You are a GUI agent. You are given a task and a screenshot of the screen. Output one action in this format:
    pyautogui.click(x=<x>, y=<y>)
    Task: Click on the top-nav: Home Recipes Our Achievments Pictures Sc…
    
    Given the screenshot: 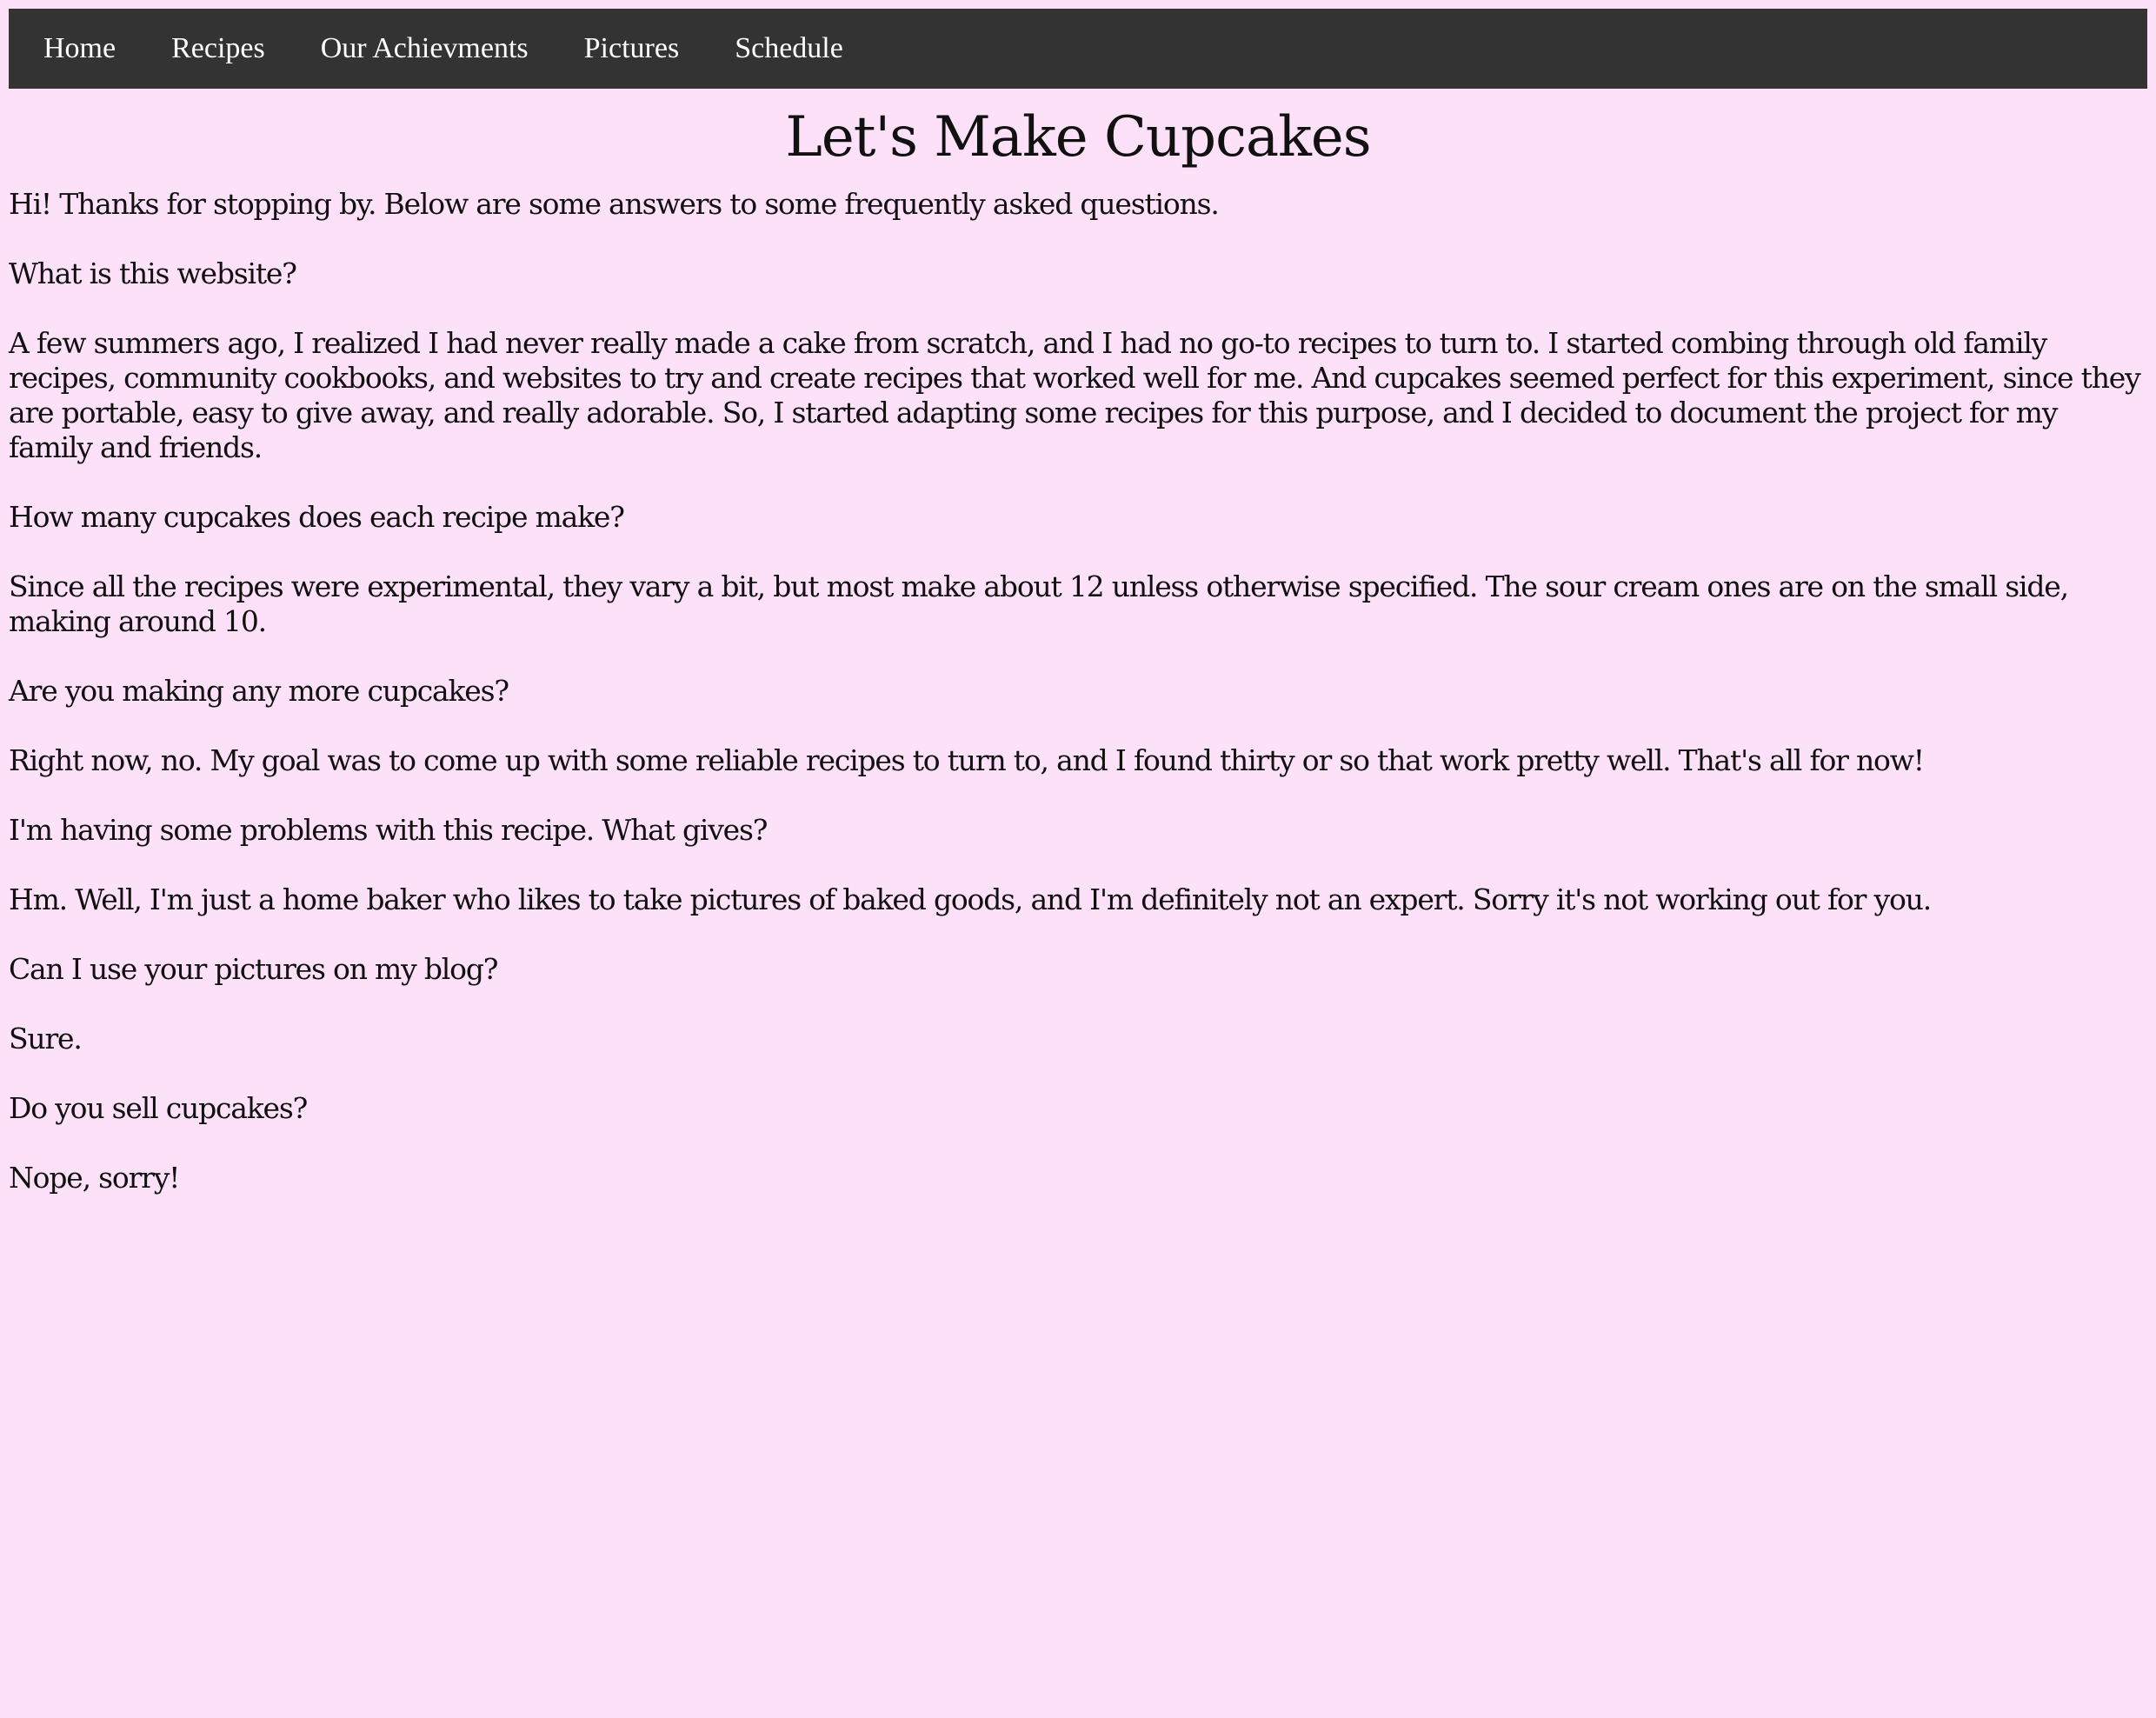 What is the action you would take?
    pyautogui.click(x=1078, y=49)
    